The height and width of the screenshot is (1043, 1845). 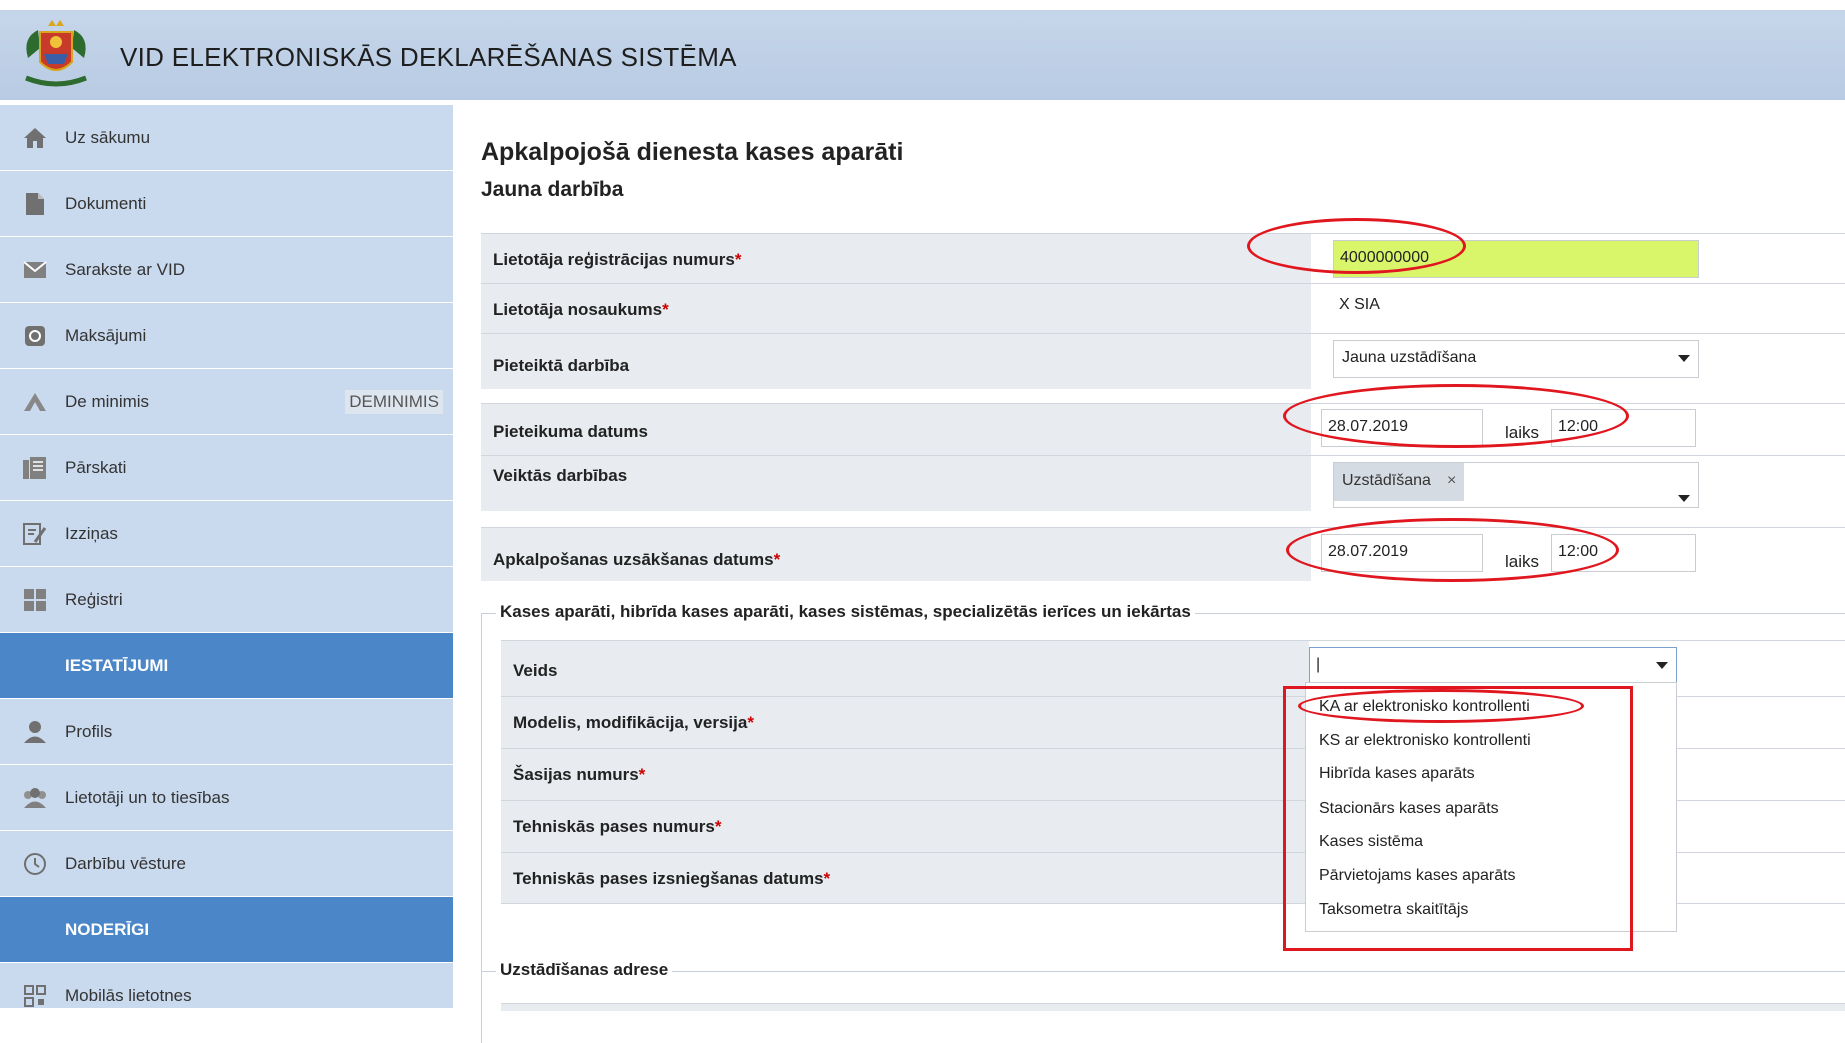 I want to click on field-label: Lietotāja nosaukums*, so click(x=581, y=309).